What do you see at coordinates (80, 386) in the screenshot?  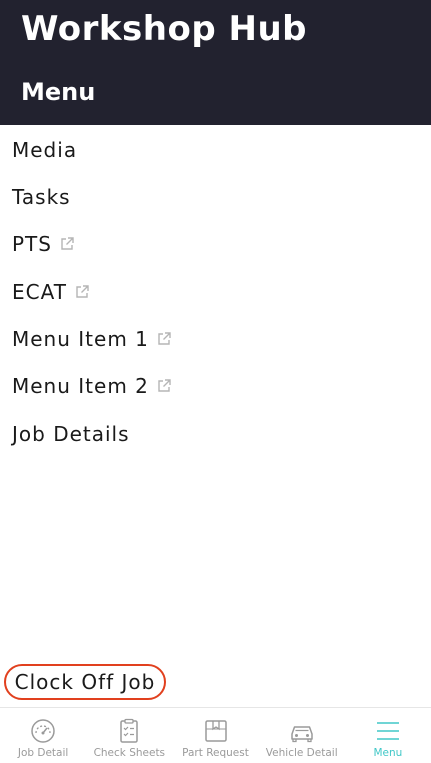 I see `menu-item-label: Menu Item 2` at bounding box center [80, 386].